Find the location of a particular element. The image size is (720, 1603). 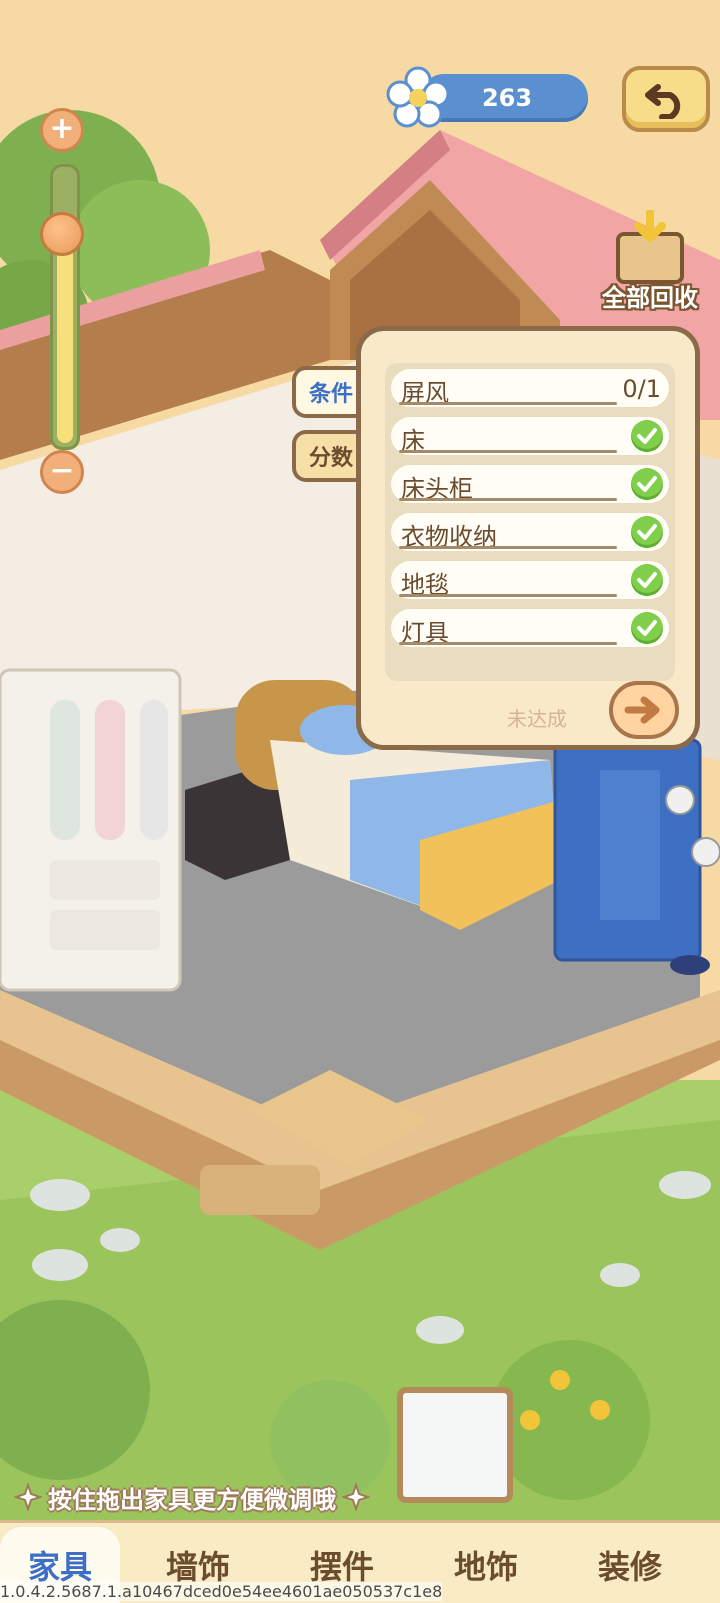

zoom-in-button: + is located at coordinates (62, 130).